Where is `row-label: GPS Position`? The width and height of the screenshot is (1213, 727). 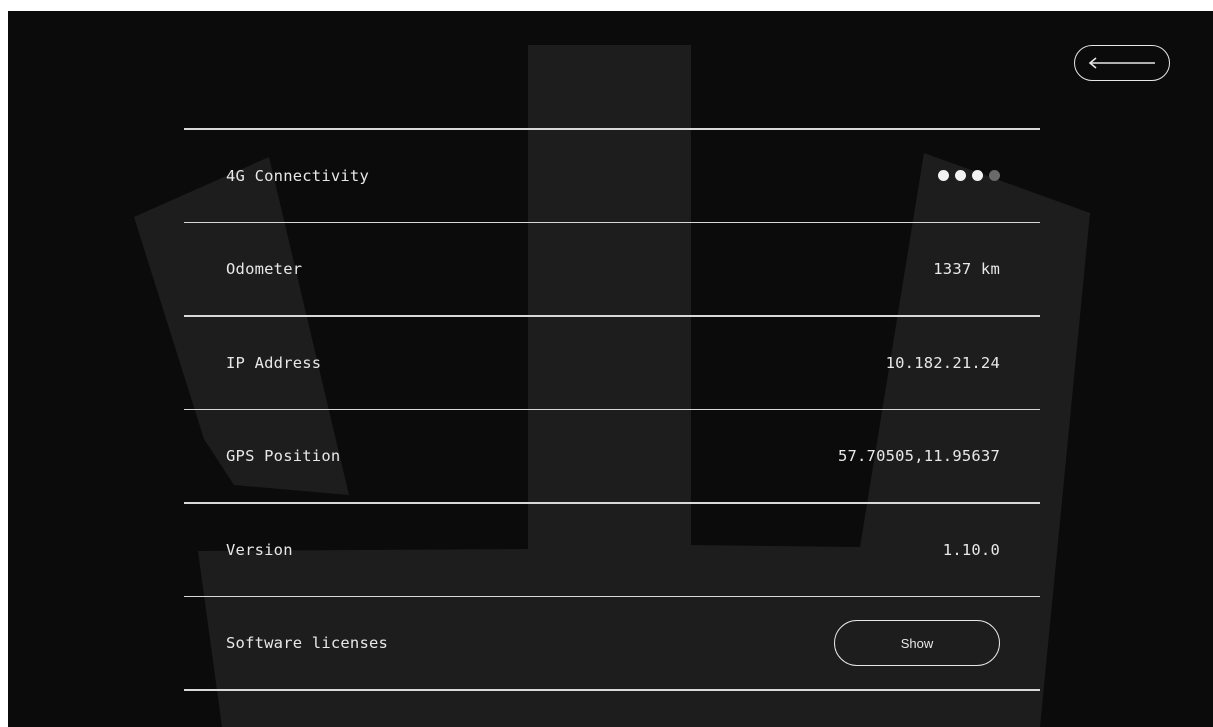 row-label: GPS Position is located at coordinates (283, 456).